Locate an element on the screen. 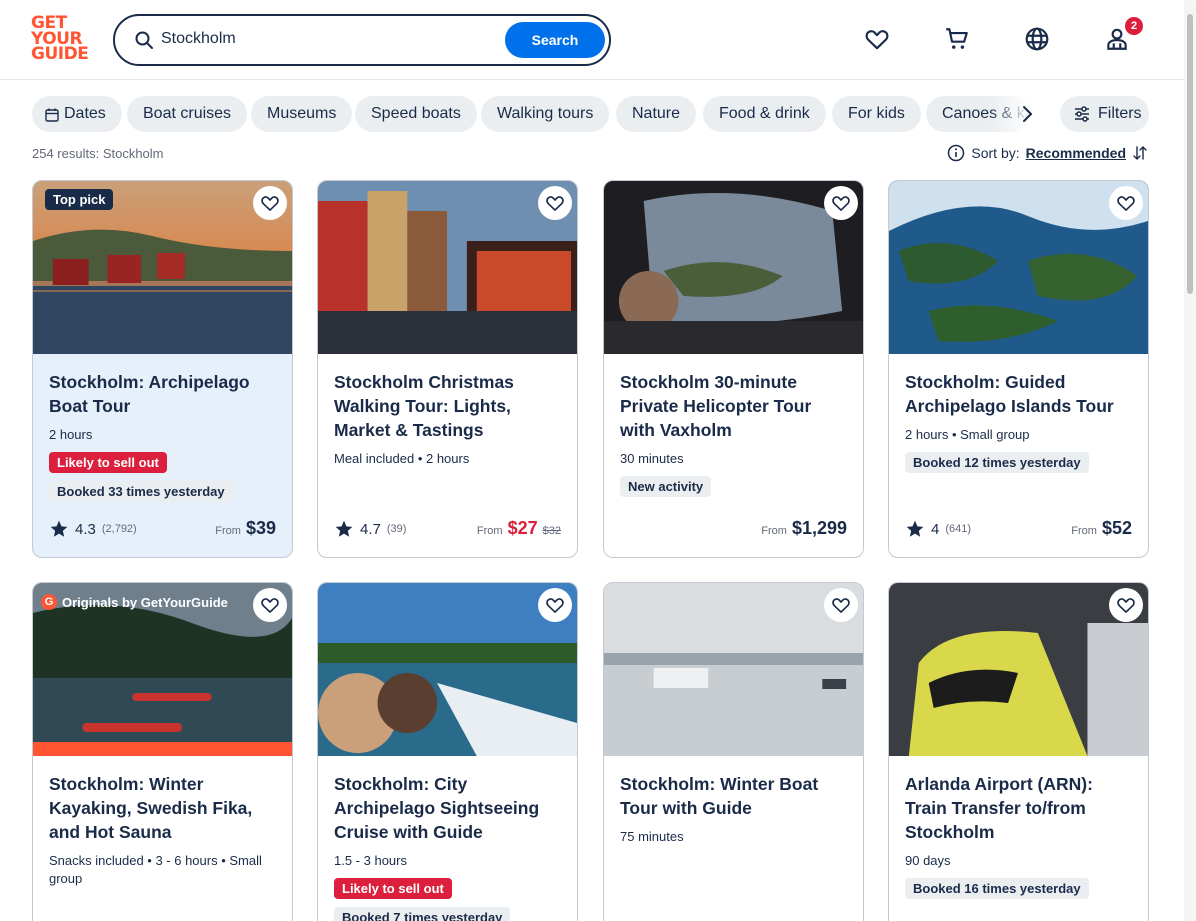 This screenshot has height=921, width=1196. chip-dates: Dates is located at coordinates (77, 114).